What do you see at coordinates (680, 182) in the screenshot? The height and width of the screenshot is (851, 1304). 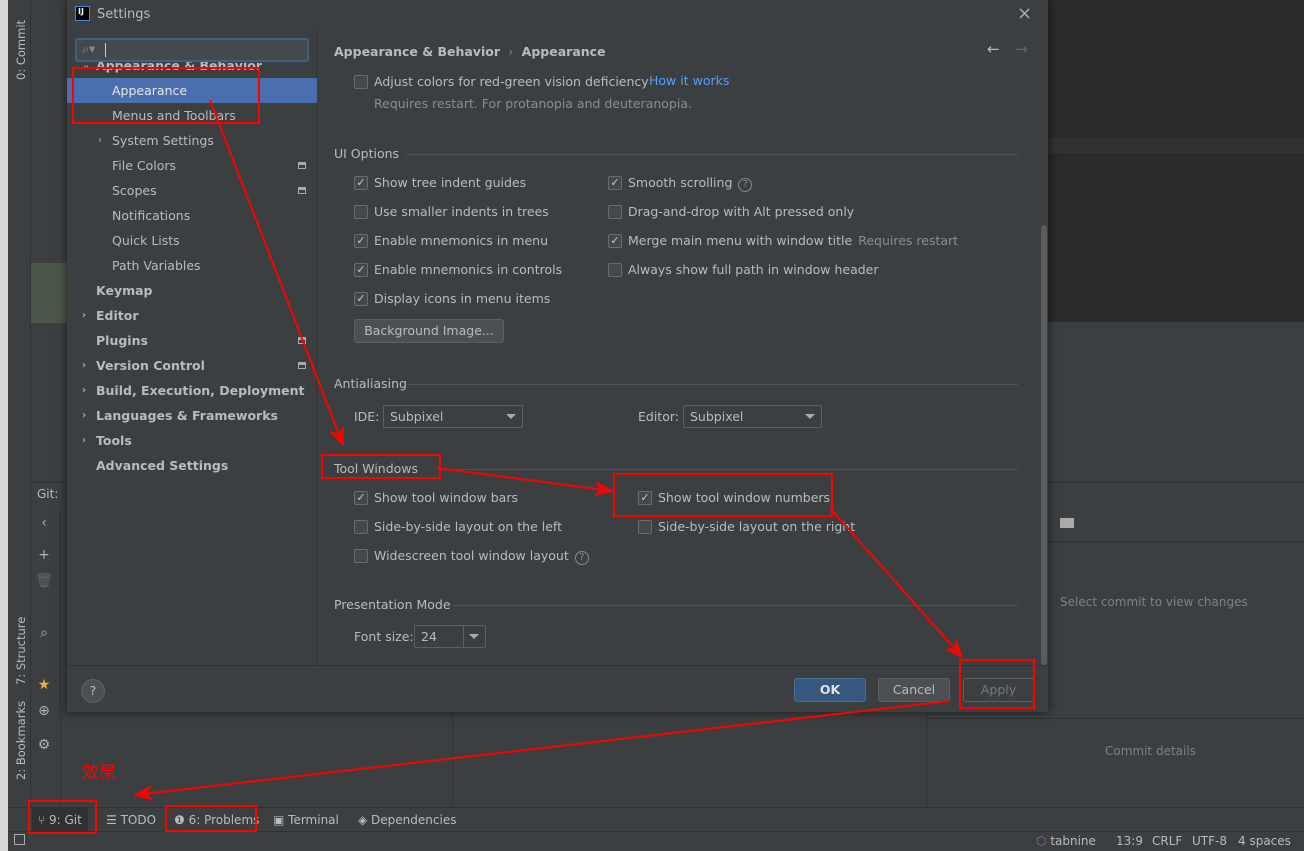 I see `label: Smooth scrolling` at bounding box center [680, 182].